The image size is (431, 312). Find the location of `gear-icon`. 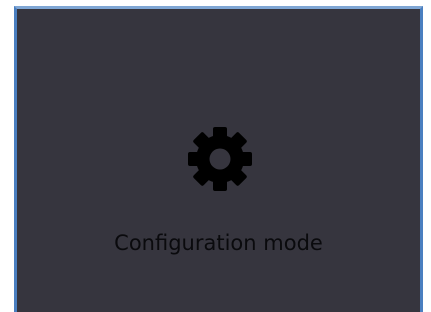

gear-icon is located at coordinates (220, 159).